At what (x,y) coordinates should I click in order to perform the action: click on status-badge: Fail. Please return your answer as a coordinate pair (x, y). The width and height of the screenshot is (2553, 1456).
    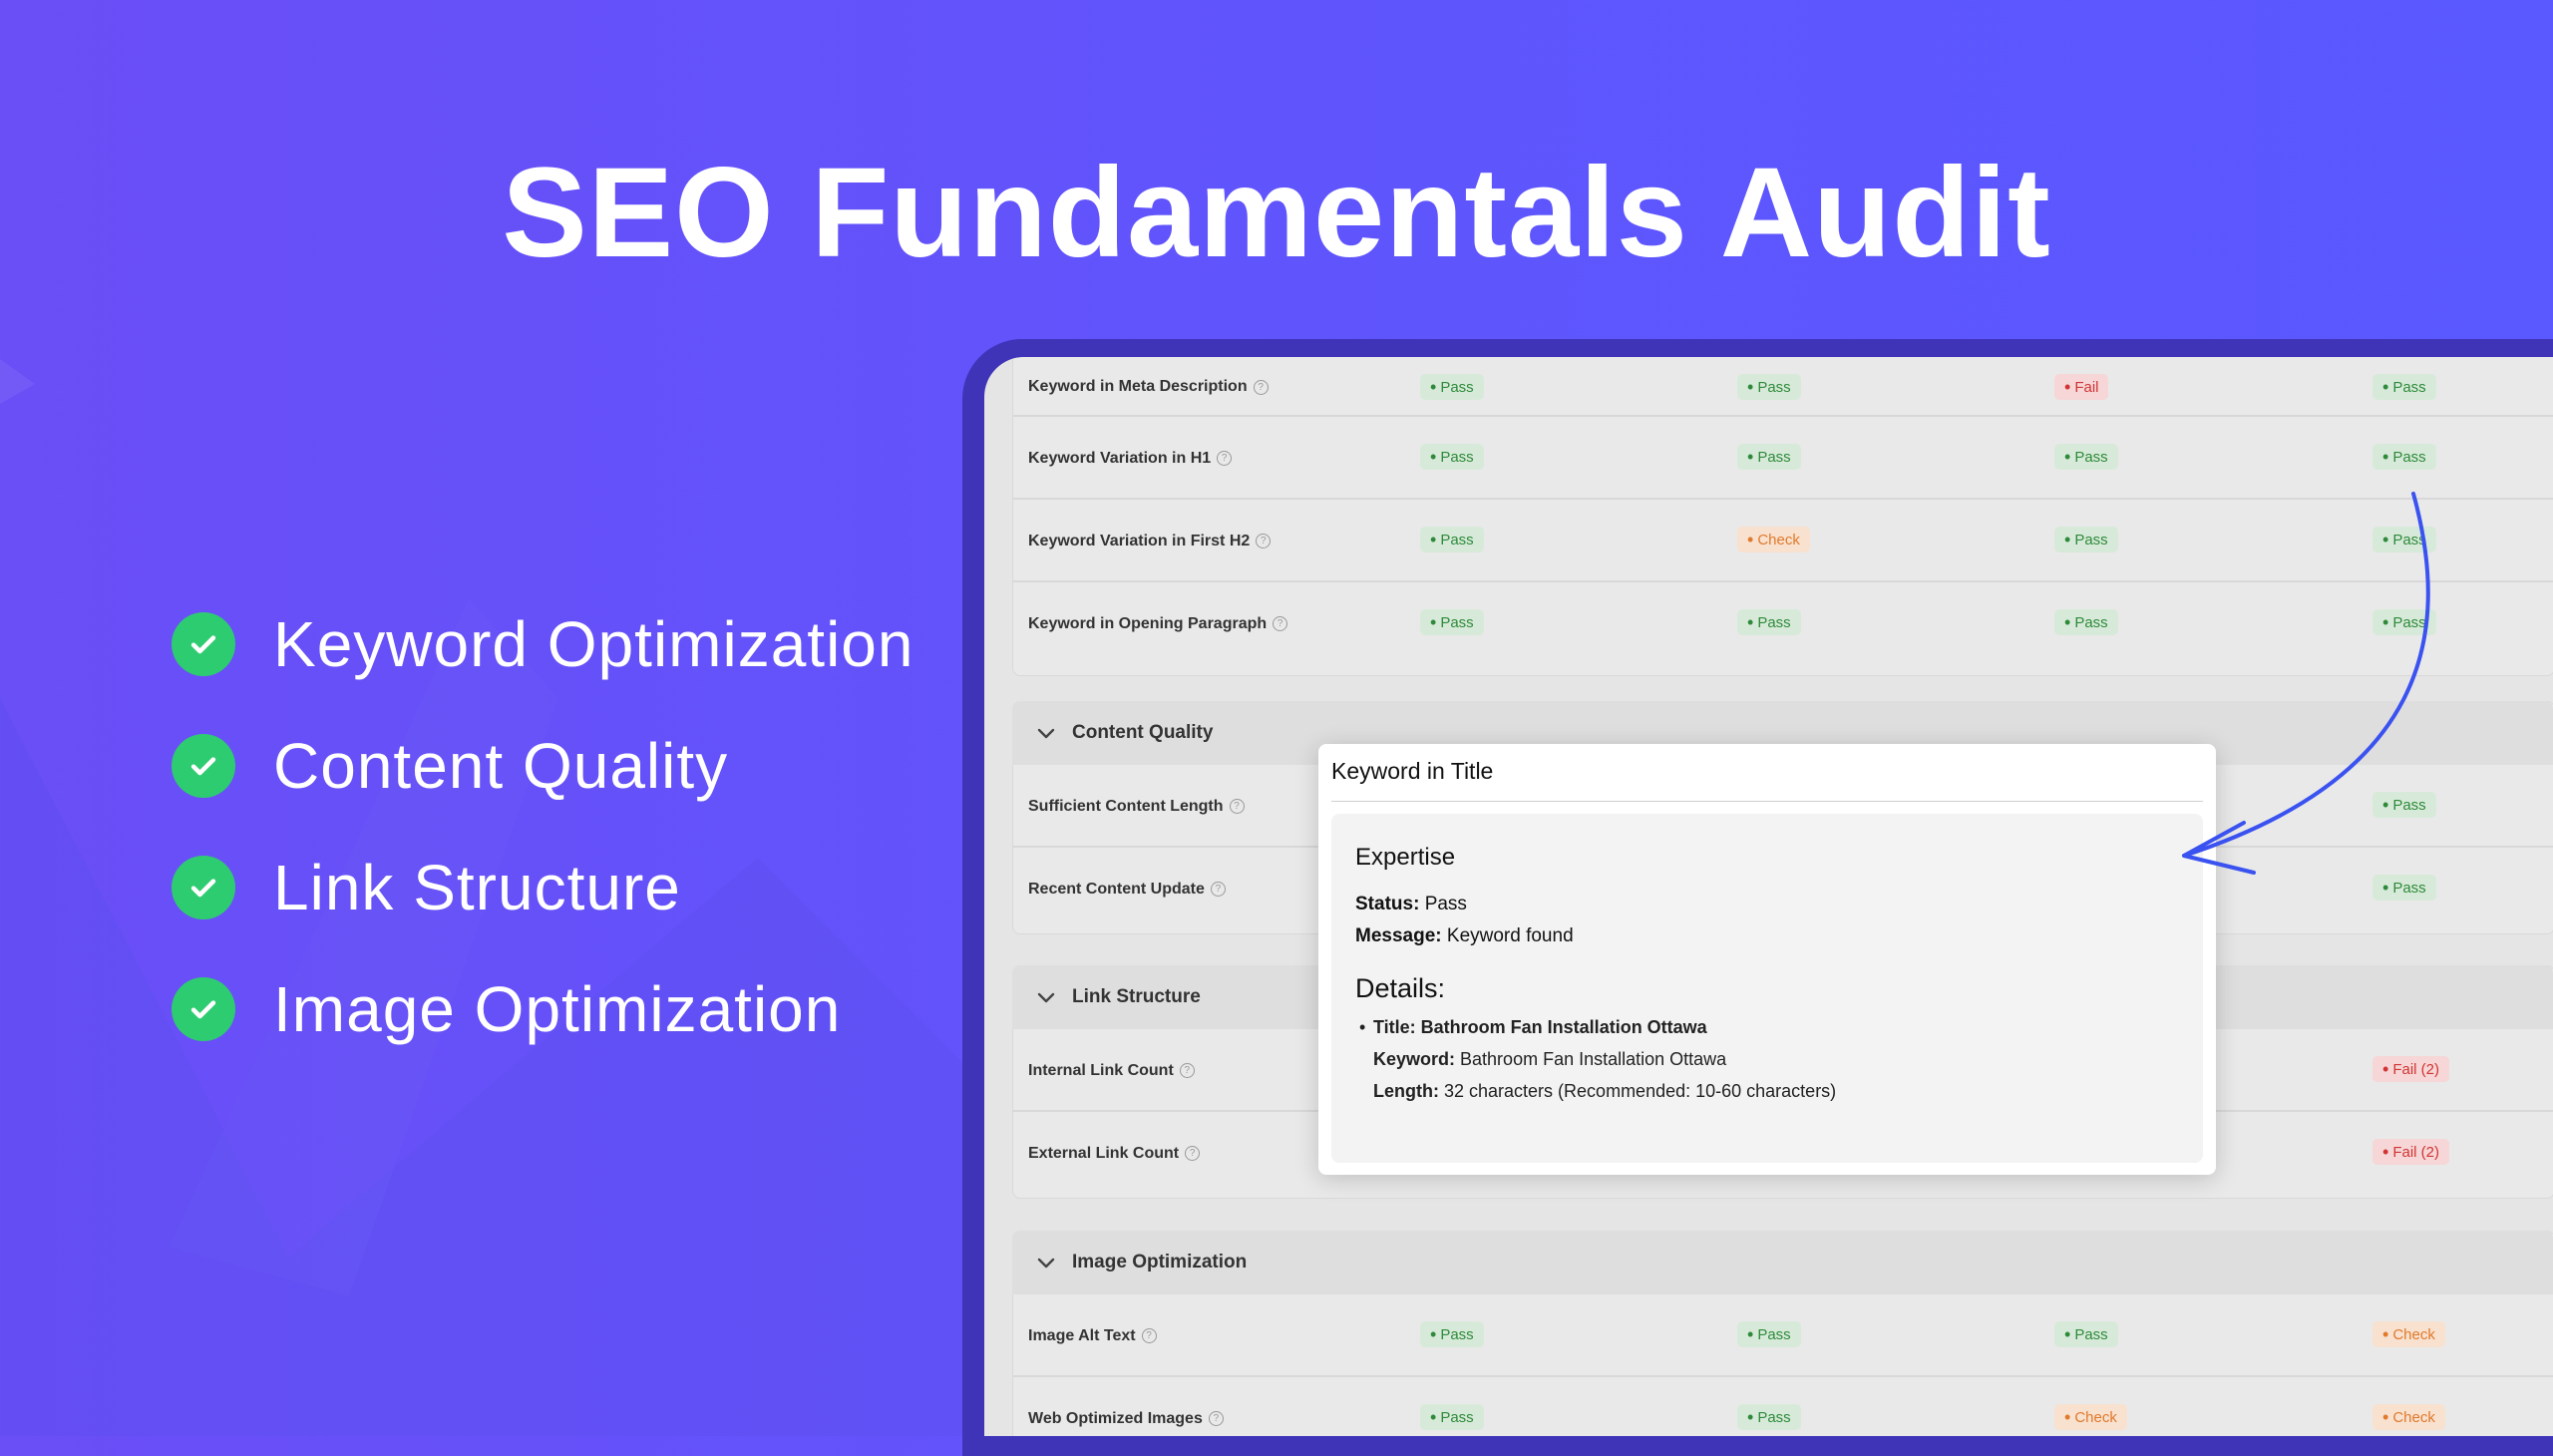
    Looking at the image, I should click on (2082, 387).